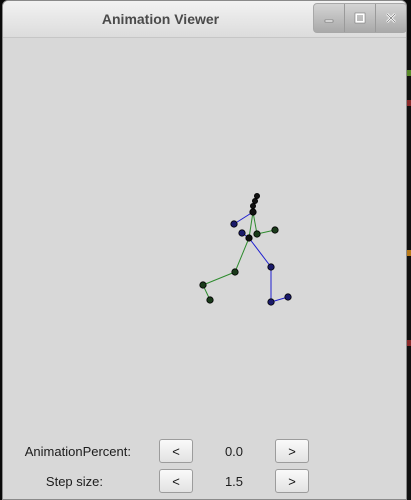  Describe the element at coordinates (176, 481) in the screenshot. I see `step-size-decrease-button: <` at that location.